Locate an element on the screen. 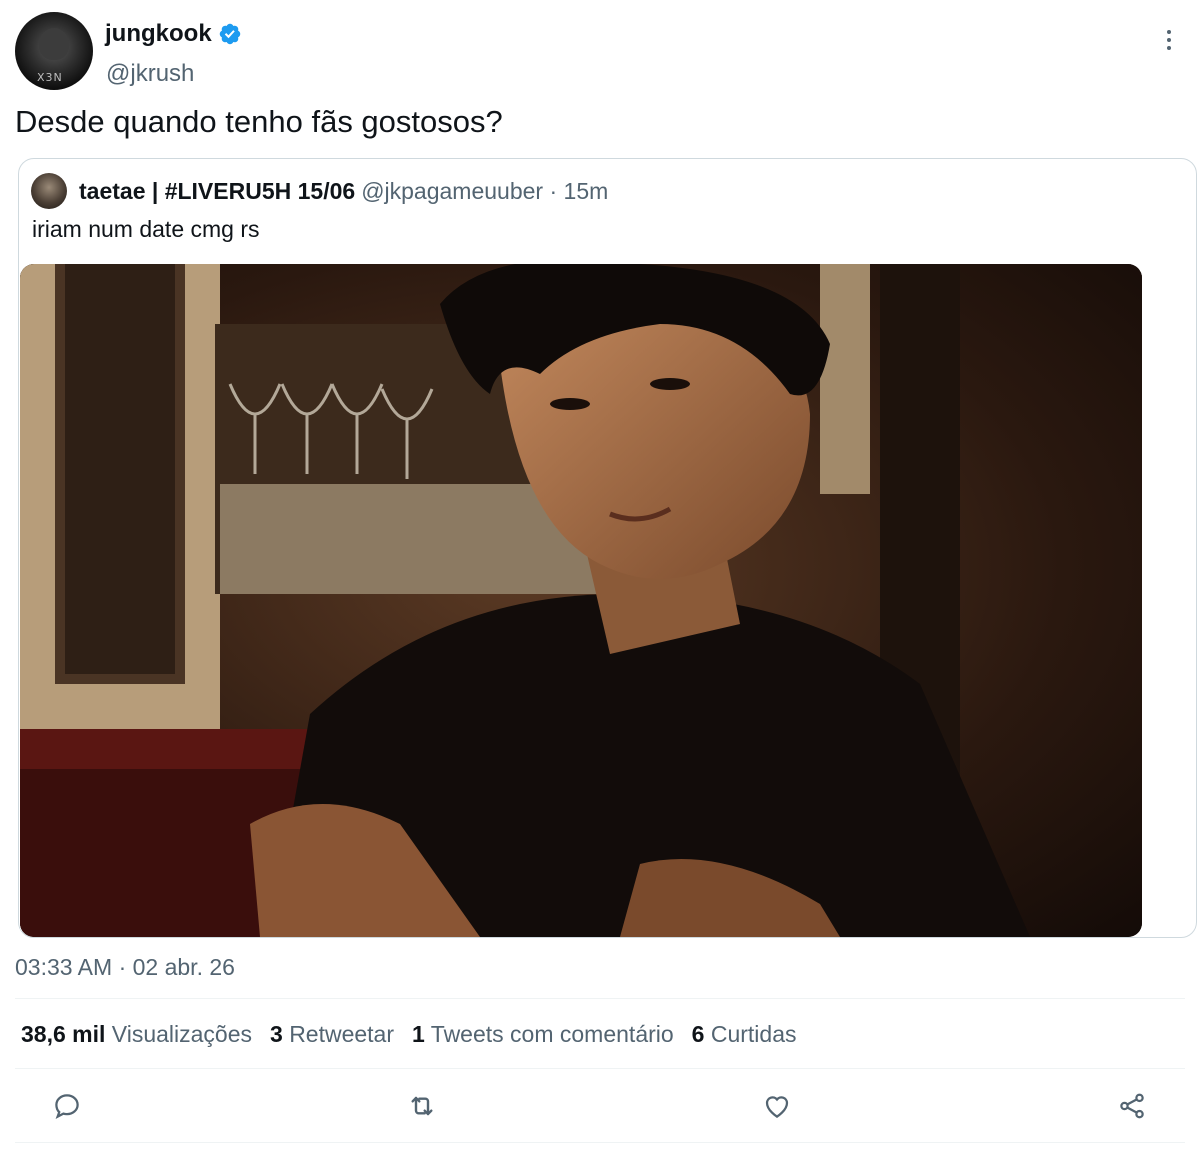  author-name-row: jungkook is located at coordinates (173, 34).